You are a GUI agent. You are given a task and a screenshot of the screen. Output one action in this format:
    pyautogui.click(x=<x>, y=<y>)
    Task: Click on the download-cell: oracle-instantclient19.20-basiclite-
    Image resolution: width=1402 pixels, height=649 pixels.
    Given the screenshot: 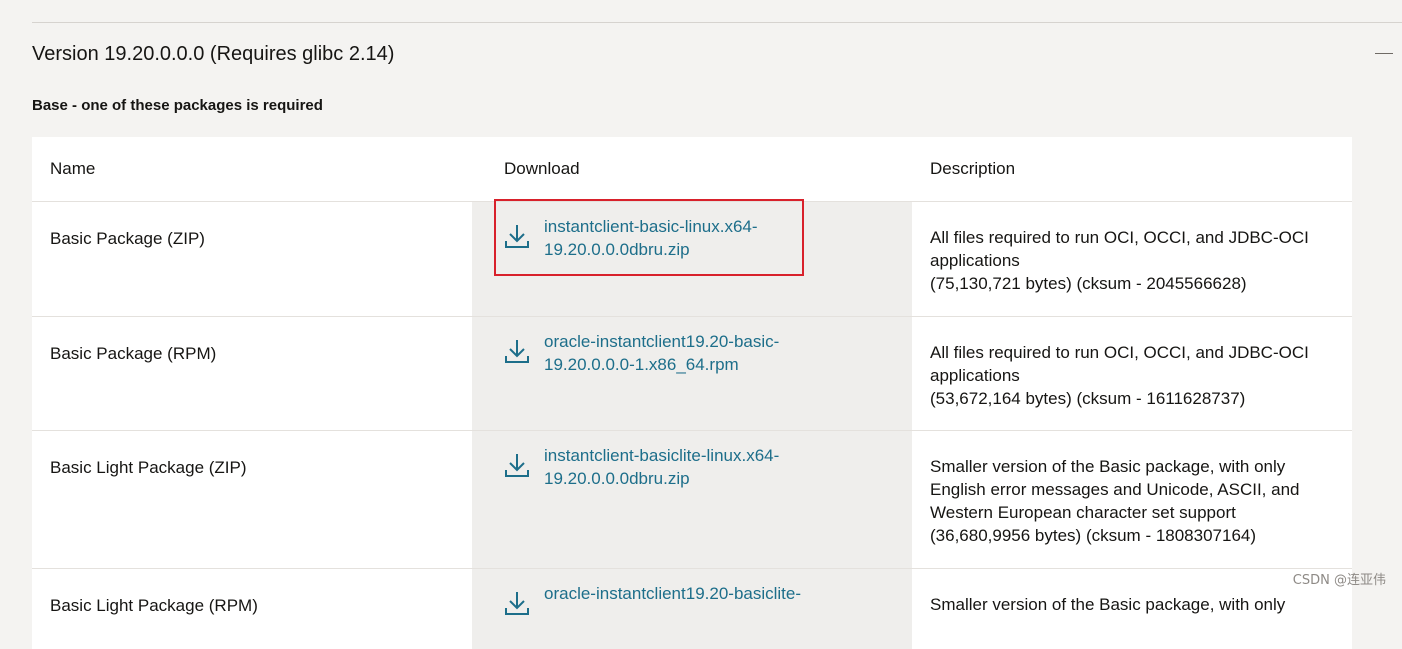 What is the action you would take?
    pyautogui.click(x=692, y=609)
    